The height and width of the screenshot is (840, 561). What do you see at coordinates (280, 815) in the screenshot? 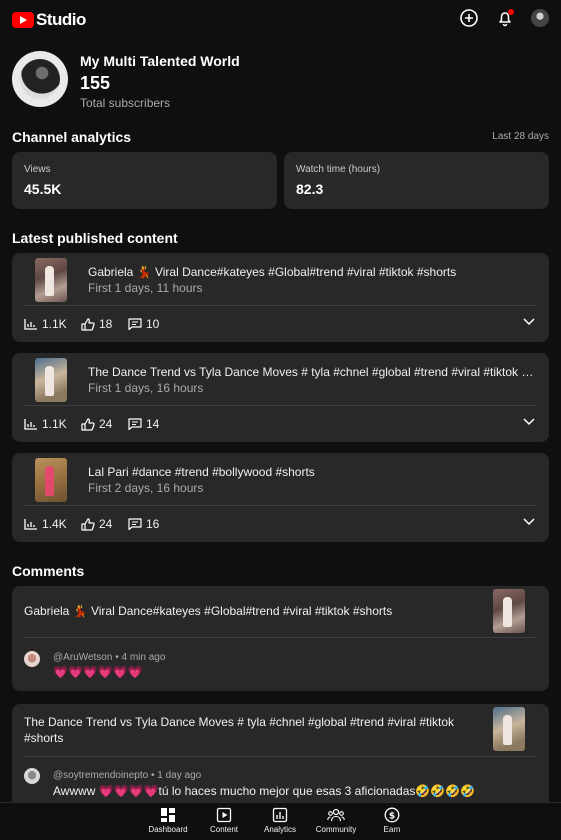
I see `analytics-icon` at bounding box center [280, 815].